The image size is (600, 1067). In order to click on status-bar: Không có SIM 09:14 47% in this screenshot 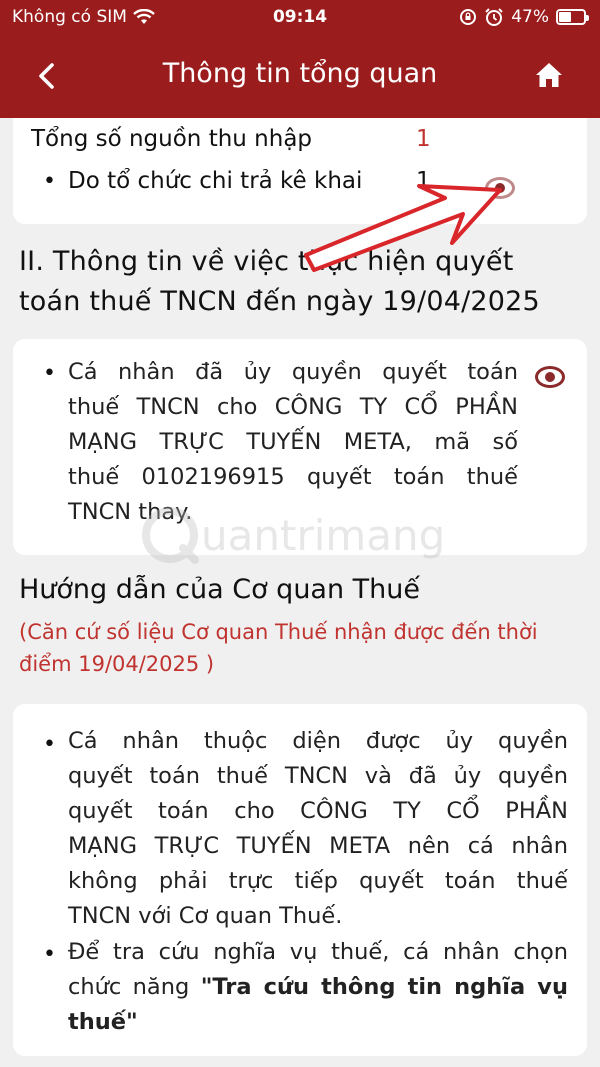, I will do `click(300, 17)`.